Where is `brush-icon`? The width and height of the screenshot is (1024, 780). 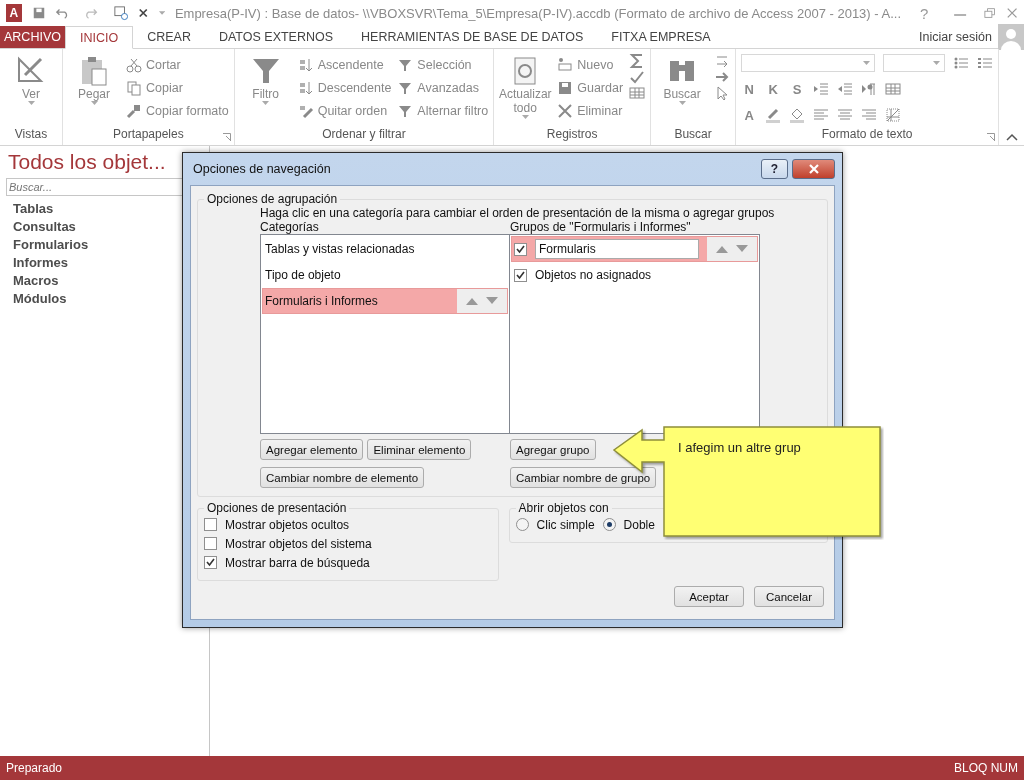 brush-icon is located at coordinates (134, 110).